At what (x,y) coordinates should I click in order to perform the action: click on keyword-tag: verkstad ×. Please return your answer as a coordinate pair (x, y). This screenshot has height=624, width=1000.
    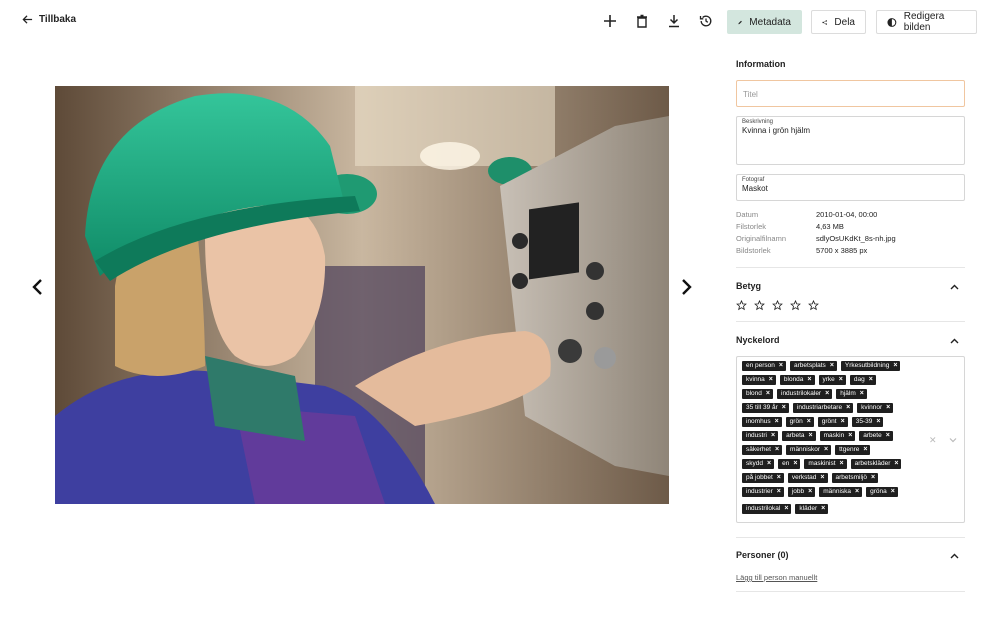
    Looking at the image, I should click on (807, 478).